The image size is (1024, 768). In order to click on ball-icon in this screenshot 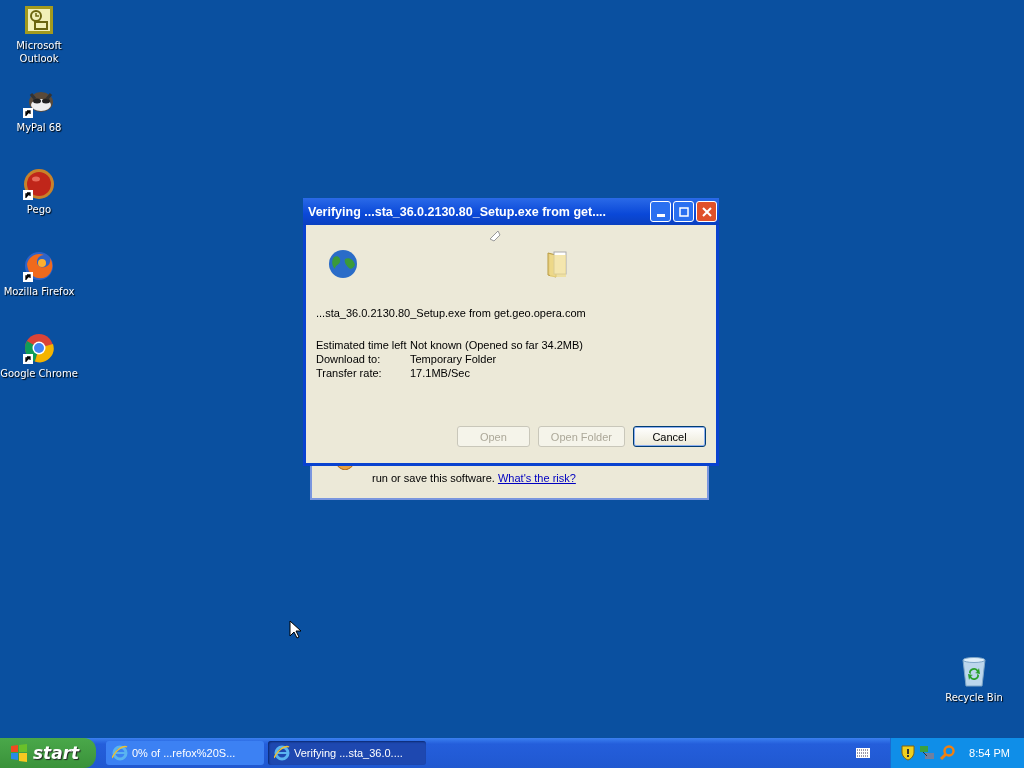, I will do `click(39, 184)`.